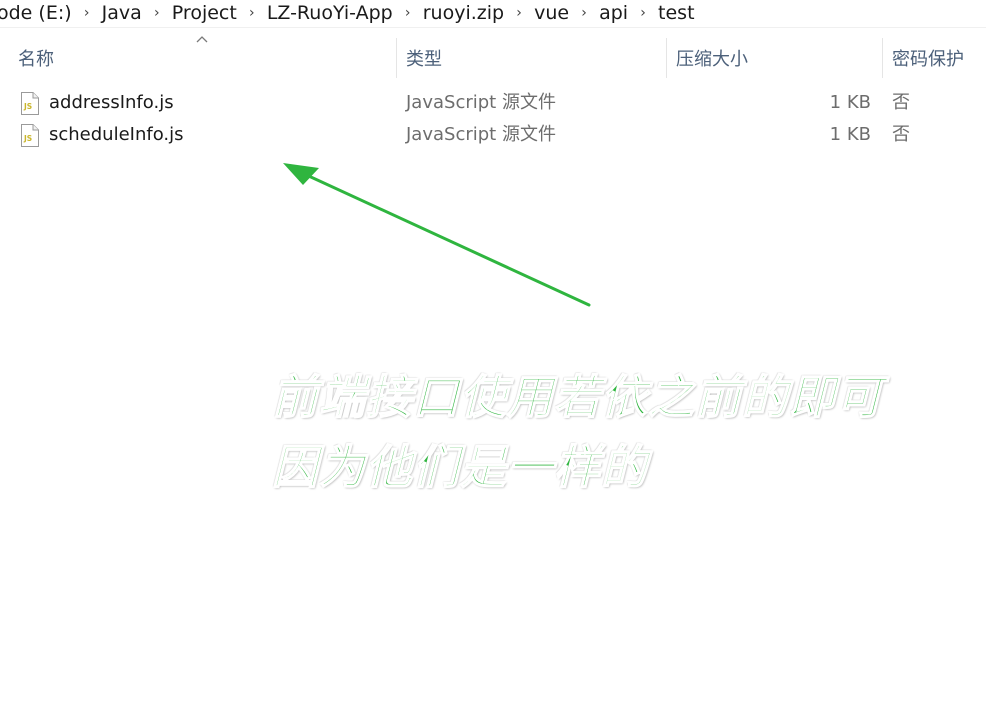  I want to click on column-header-type: 类型, so click(424, 58).